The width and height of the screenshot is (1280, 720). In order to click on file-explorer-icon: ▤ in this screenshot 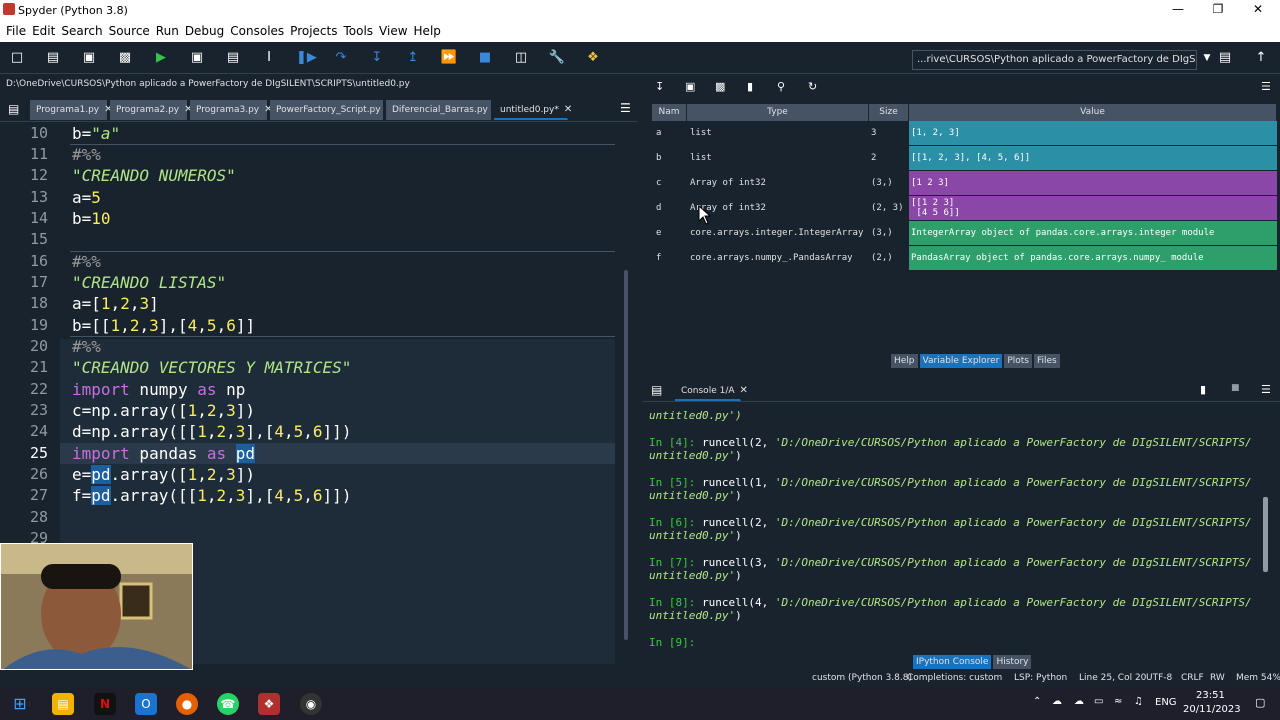, I will do `click(63, 704)`.